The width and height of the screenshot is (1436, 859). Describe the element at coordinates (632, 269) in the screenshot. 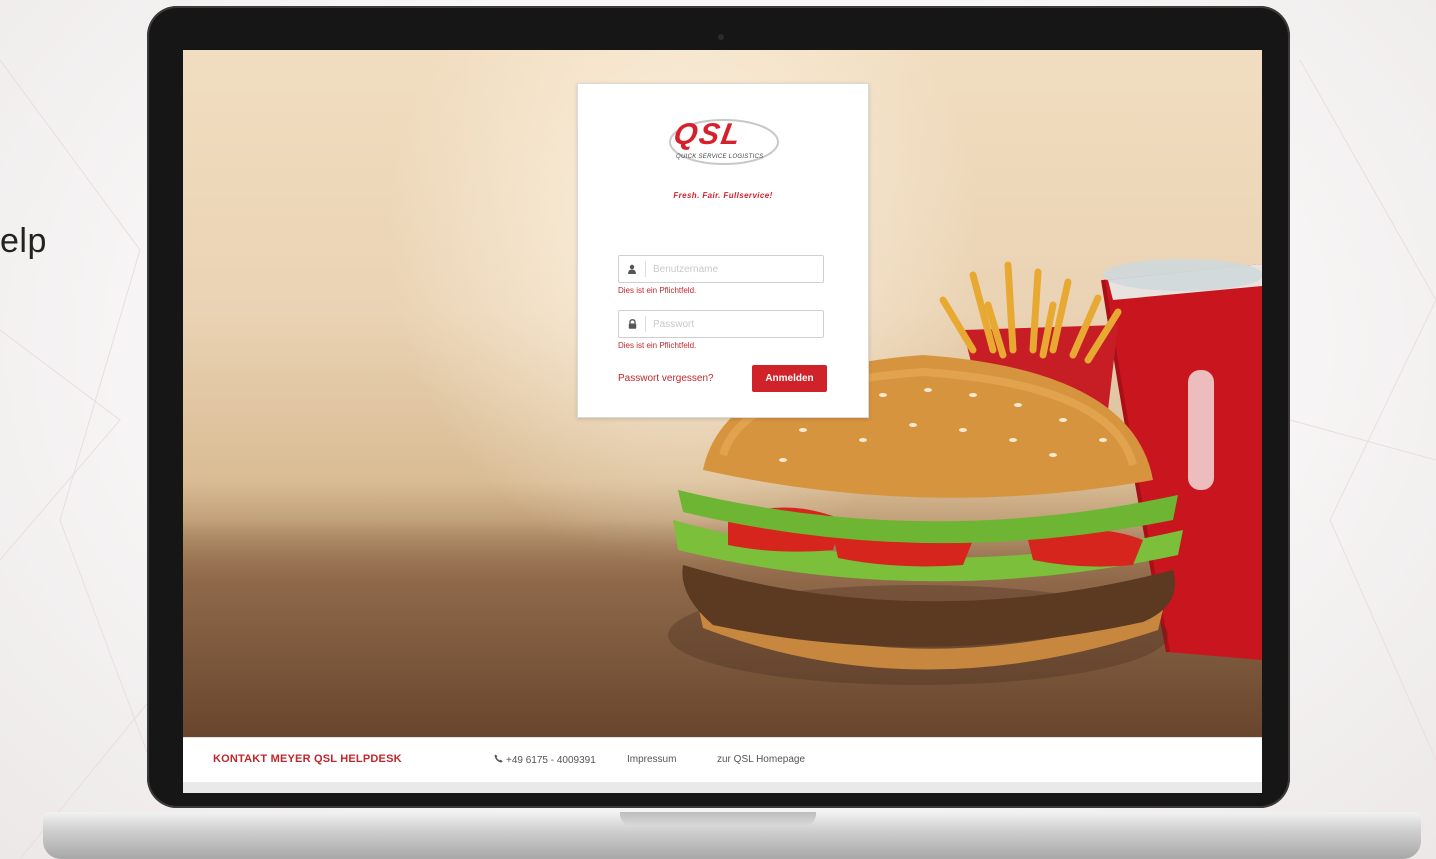

I see `user-icon` at that location.